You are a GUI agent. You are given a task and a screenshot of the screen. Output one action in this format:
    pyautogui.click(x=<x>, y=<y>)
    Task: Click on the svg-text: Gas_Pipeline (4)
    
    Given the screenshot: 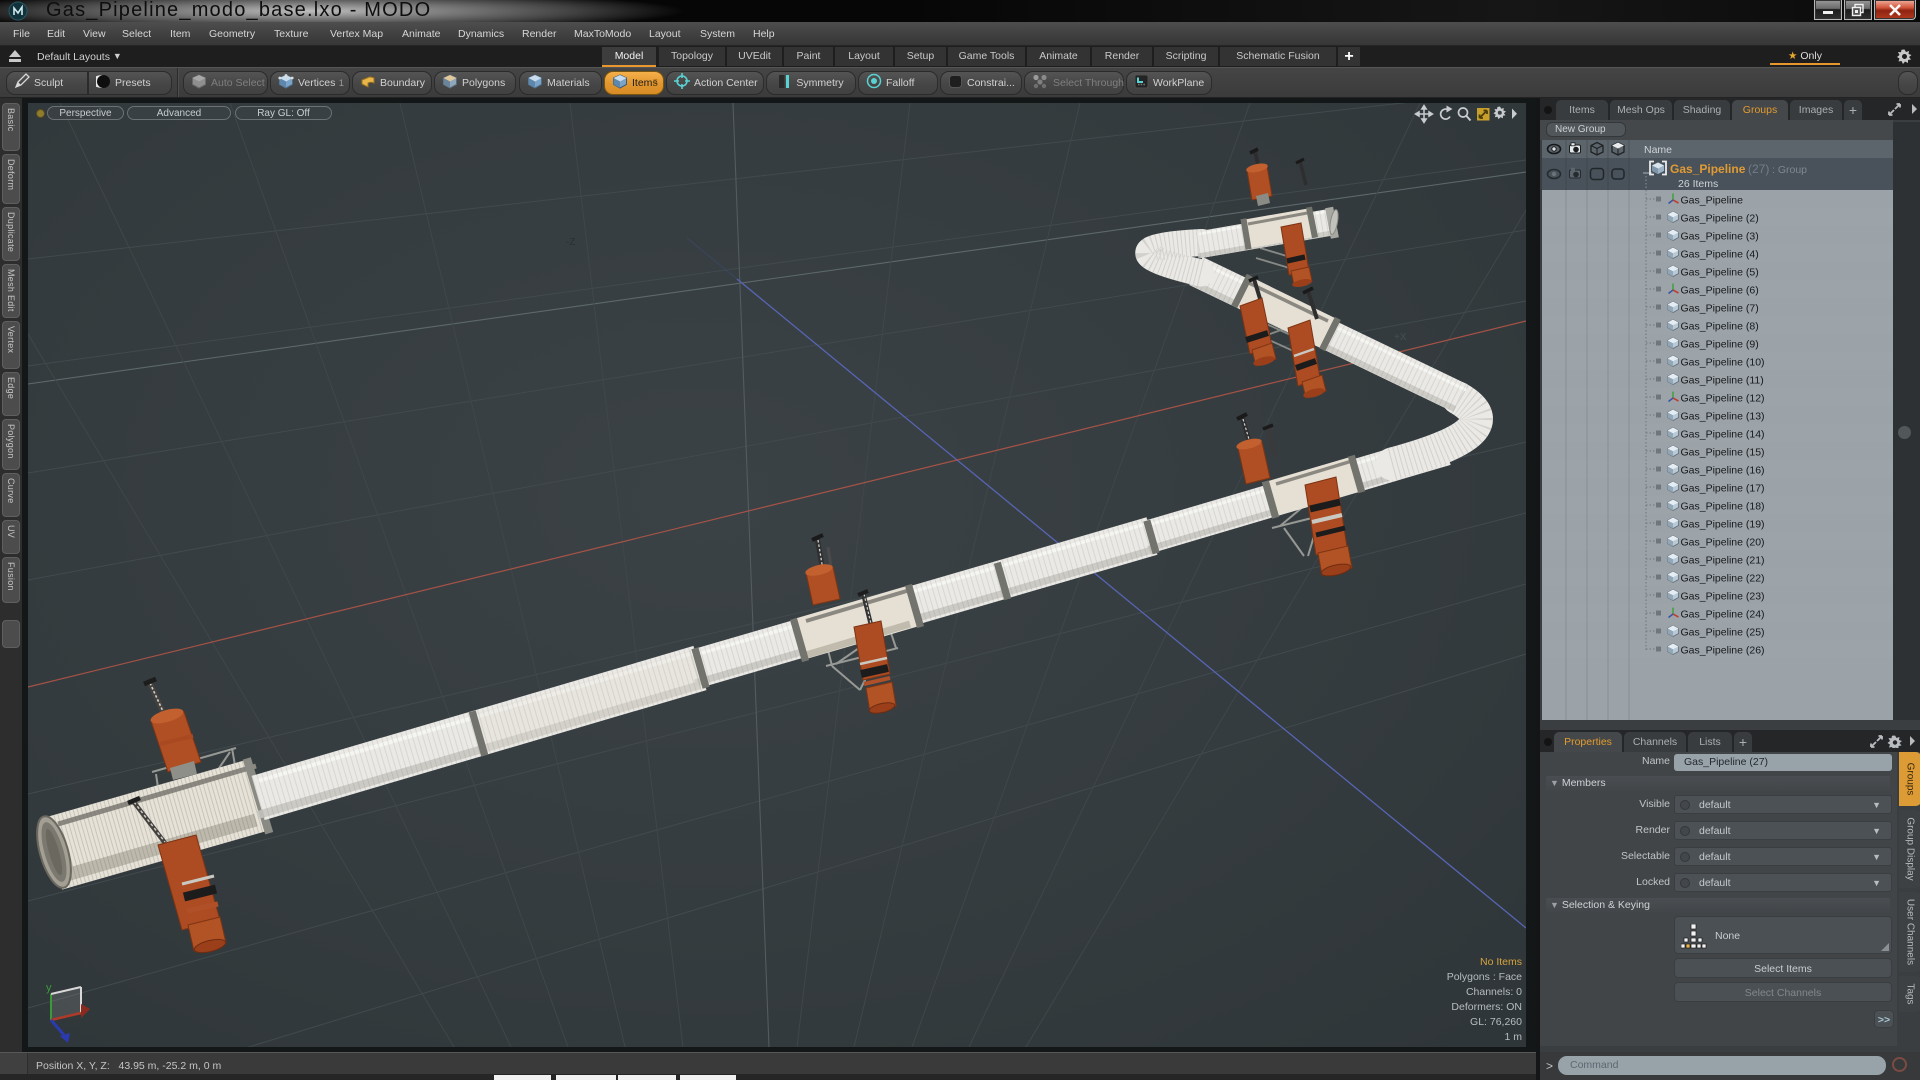 What is the action you would take?
    pyautogui.click(x=1720, y=255)
    